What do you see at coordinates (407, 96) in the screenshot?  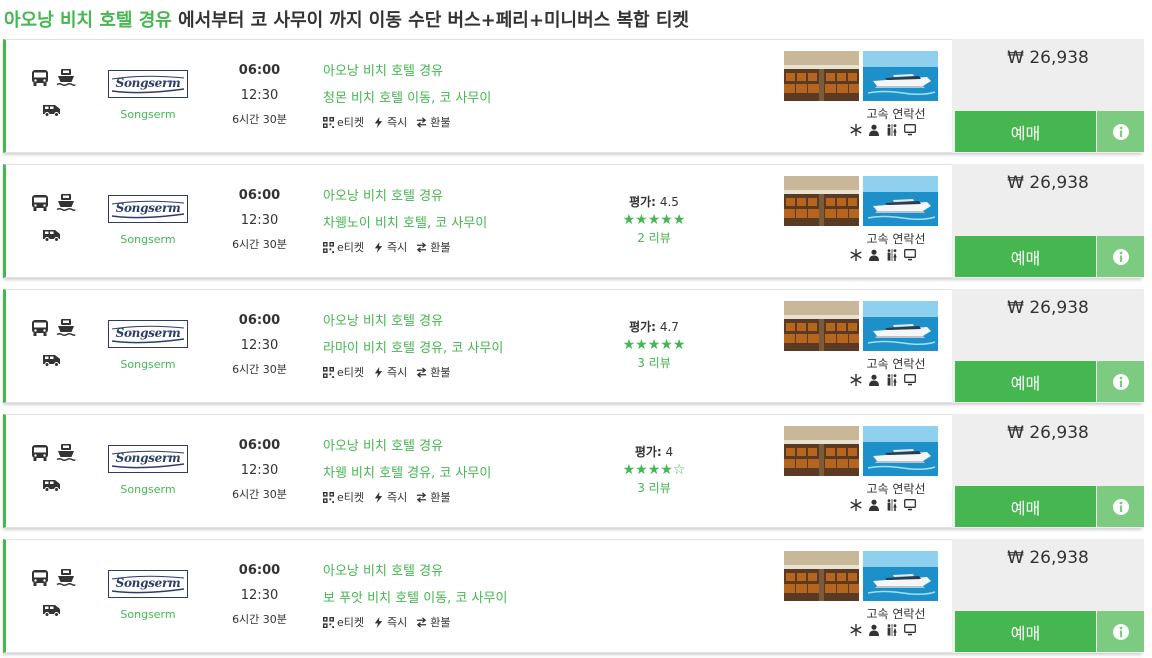 I see `destination-link: 청몬 비치 호텔 이동, 코 사무이` at bounding box center [407, 96].